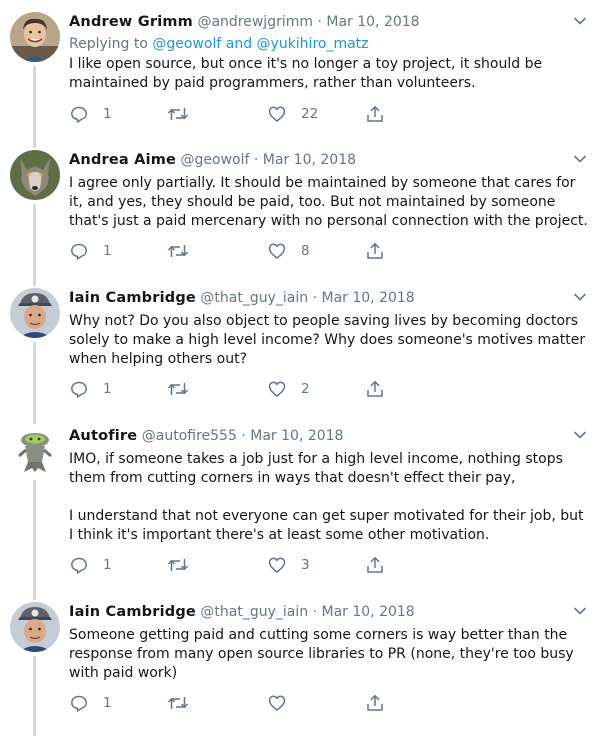 The image size is (607, 736). Describe the element at coordinates (122, 160) in the screenshot. I see `display-name: Andrea Aime` at that location.